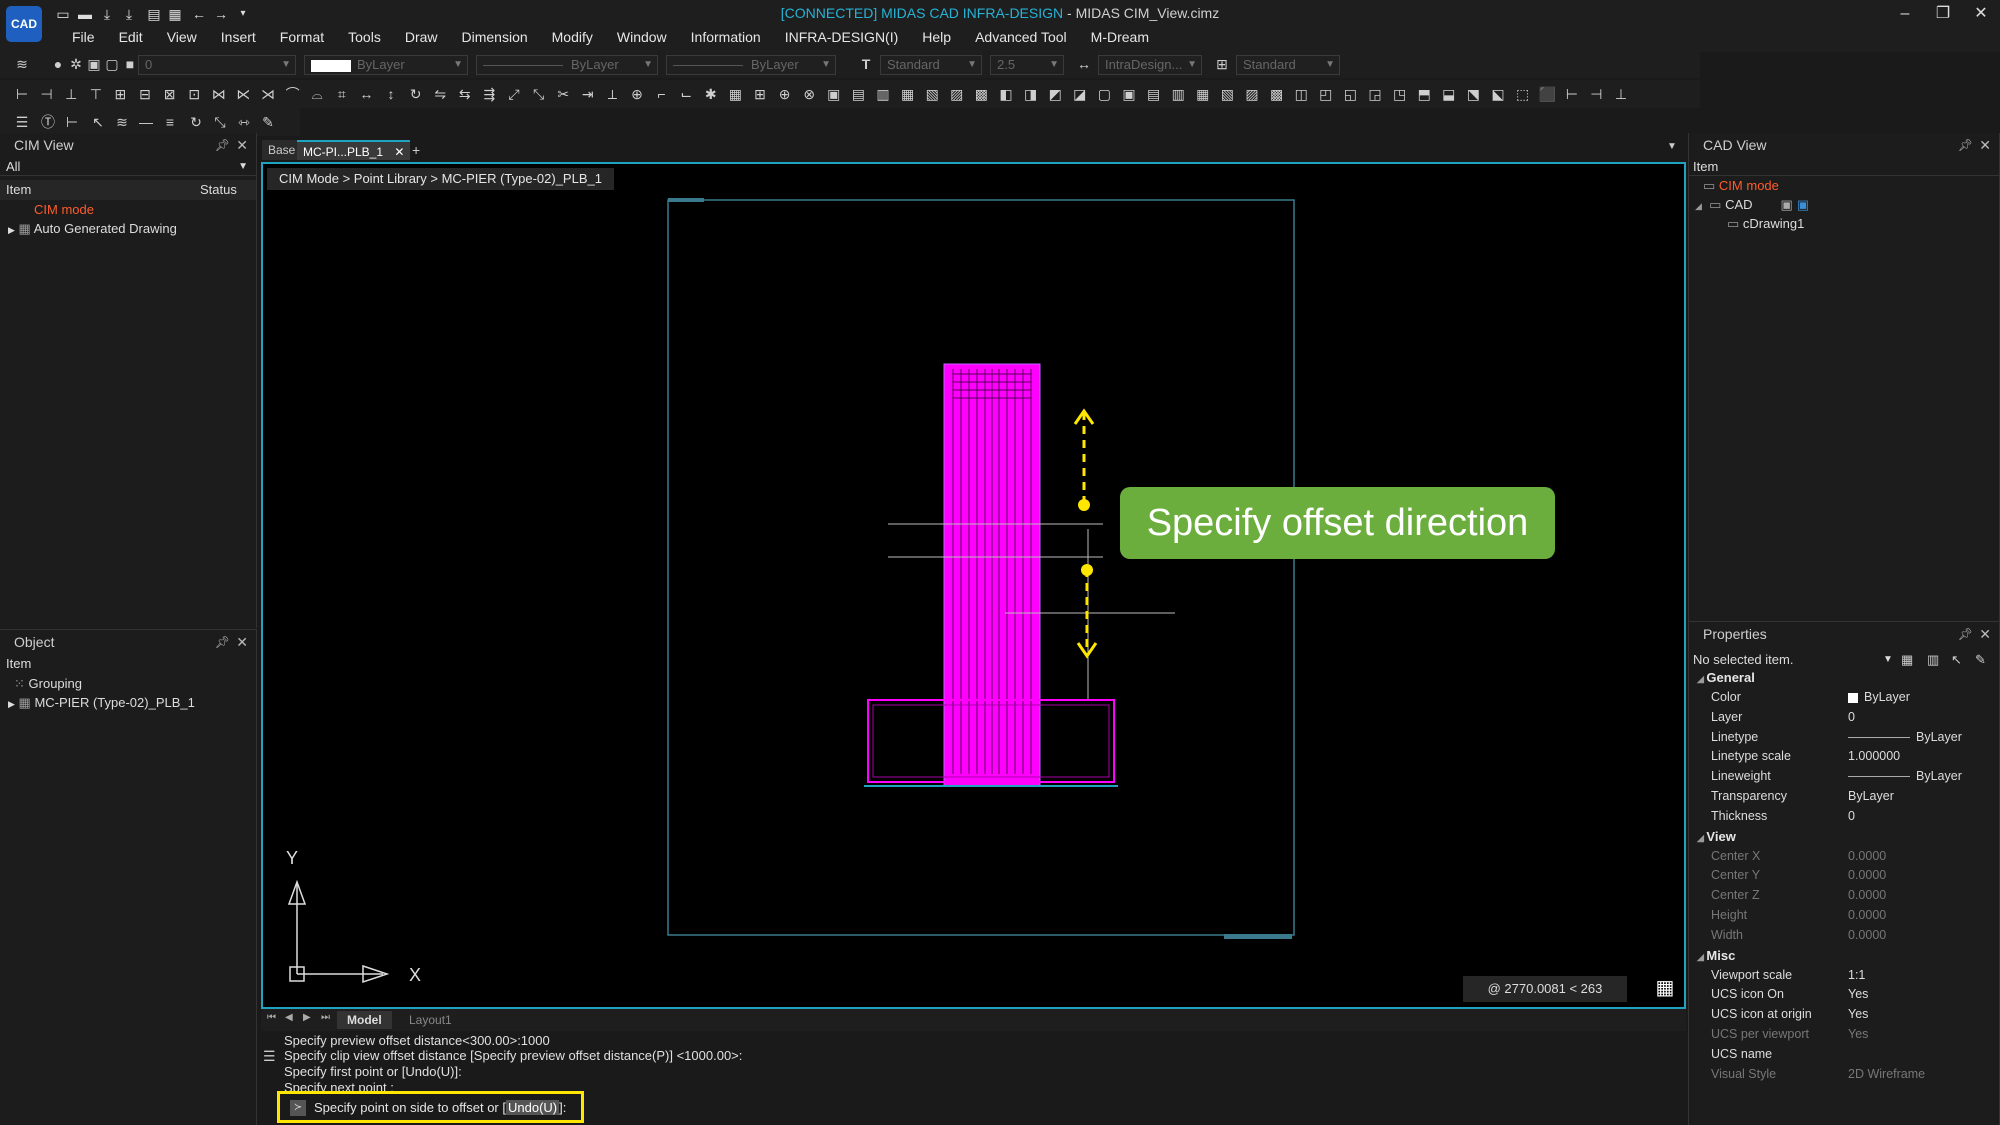  Describe the element at coordinates (145, 94) in the screenshot. I see `angular-dim-icon: ⊟` at that location.